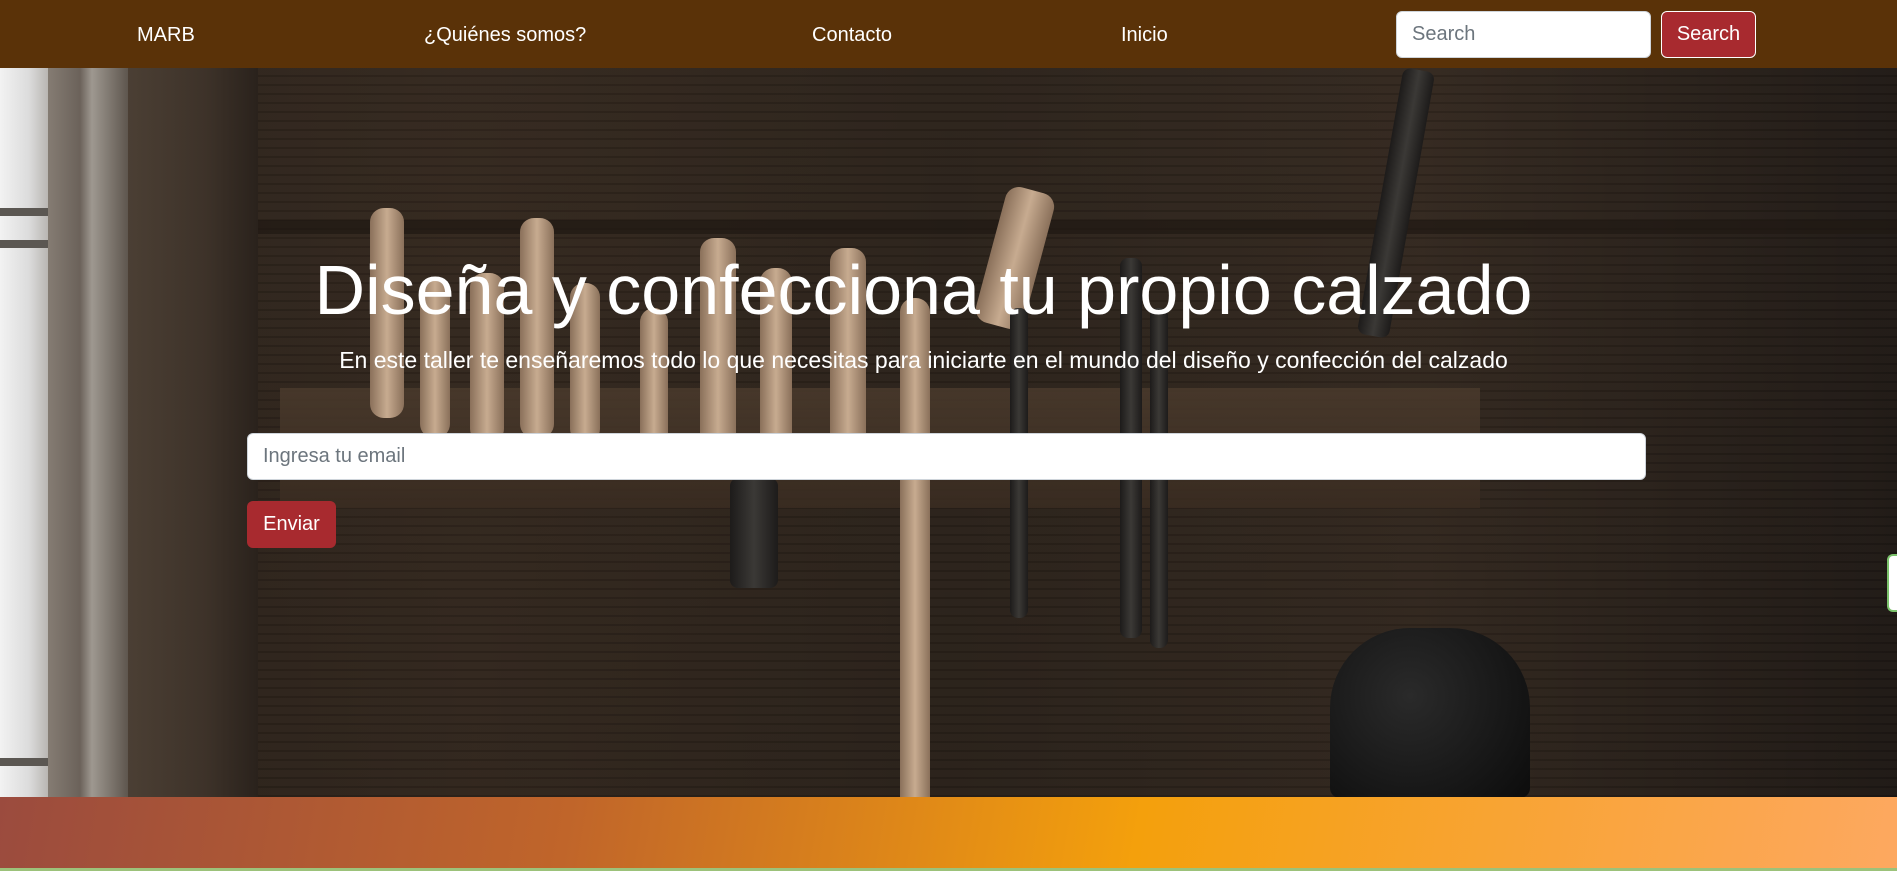 This screenshot has width=1897, height=871. What do you see at coordinates (923, 290) in the screenshot?
I see `hero-title-text: Diseña y confecciona tu propio calzado` at bounding box center [923, 290].